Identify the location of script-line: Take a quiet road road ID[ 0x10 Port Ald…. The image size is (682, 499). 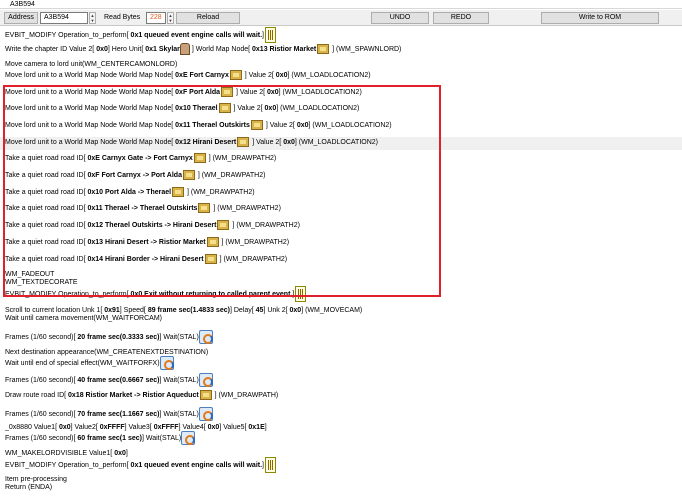
(130, 192).